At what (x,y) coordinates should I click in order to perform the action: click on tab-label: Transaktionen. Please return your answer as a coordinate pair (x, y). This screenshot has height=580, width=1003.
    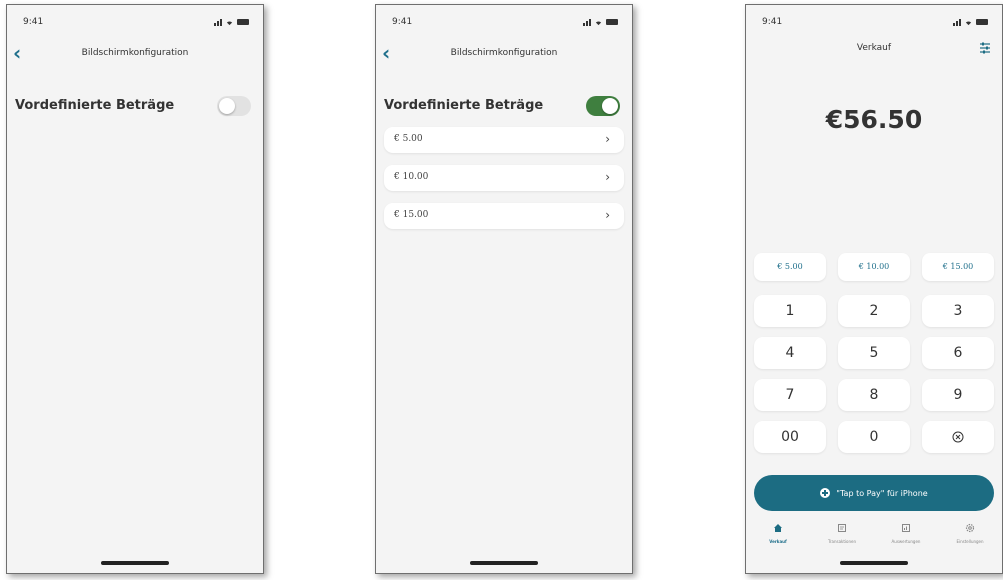
    Looking at the image, I should click on (842, 541).